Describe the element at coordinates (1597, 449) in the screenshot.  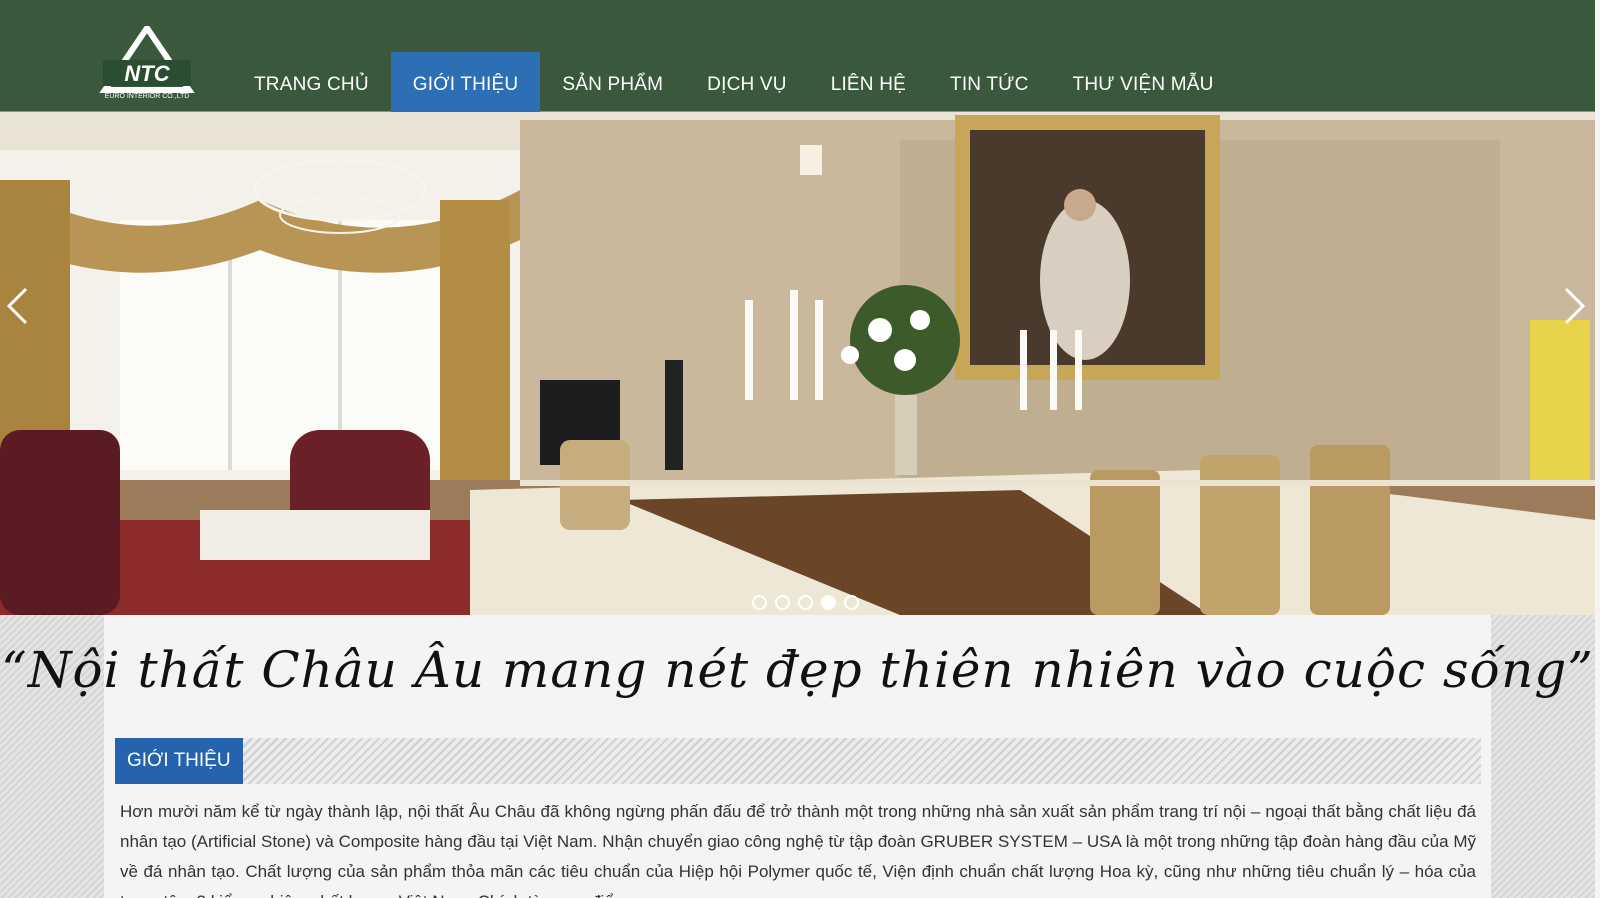
I see `page-edge` at that location.